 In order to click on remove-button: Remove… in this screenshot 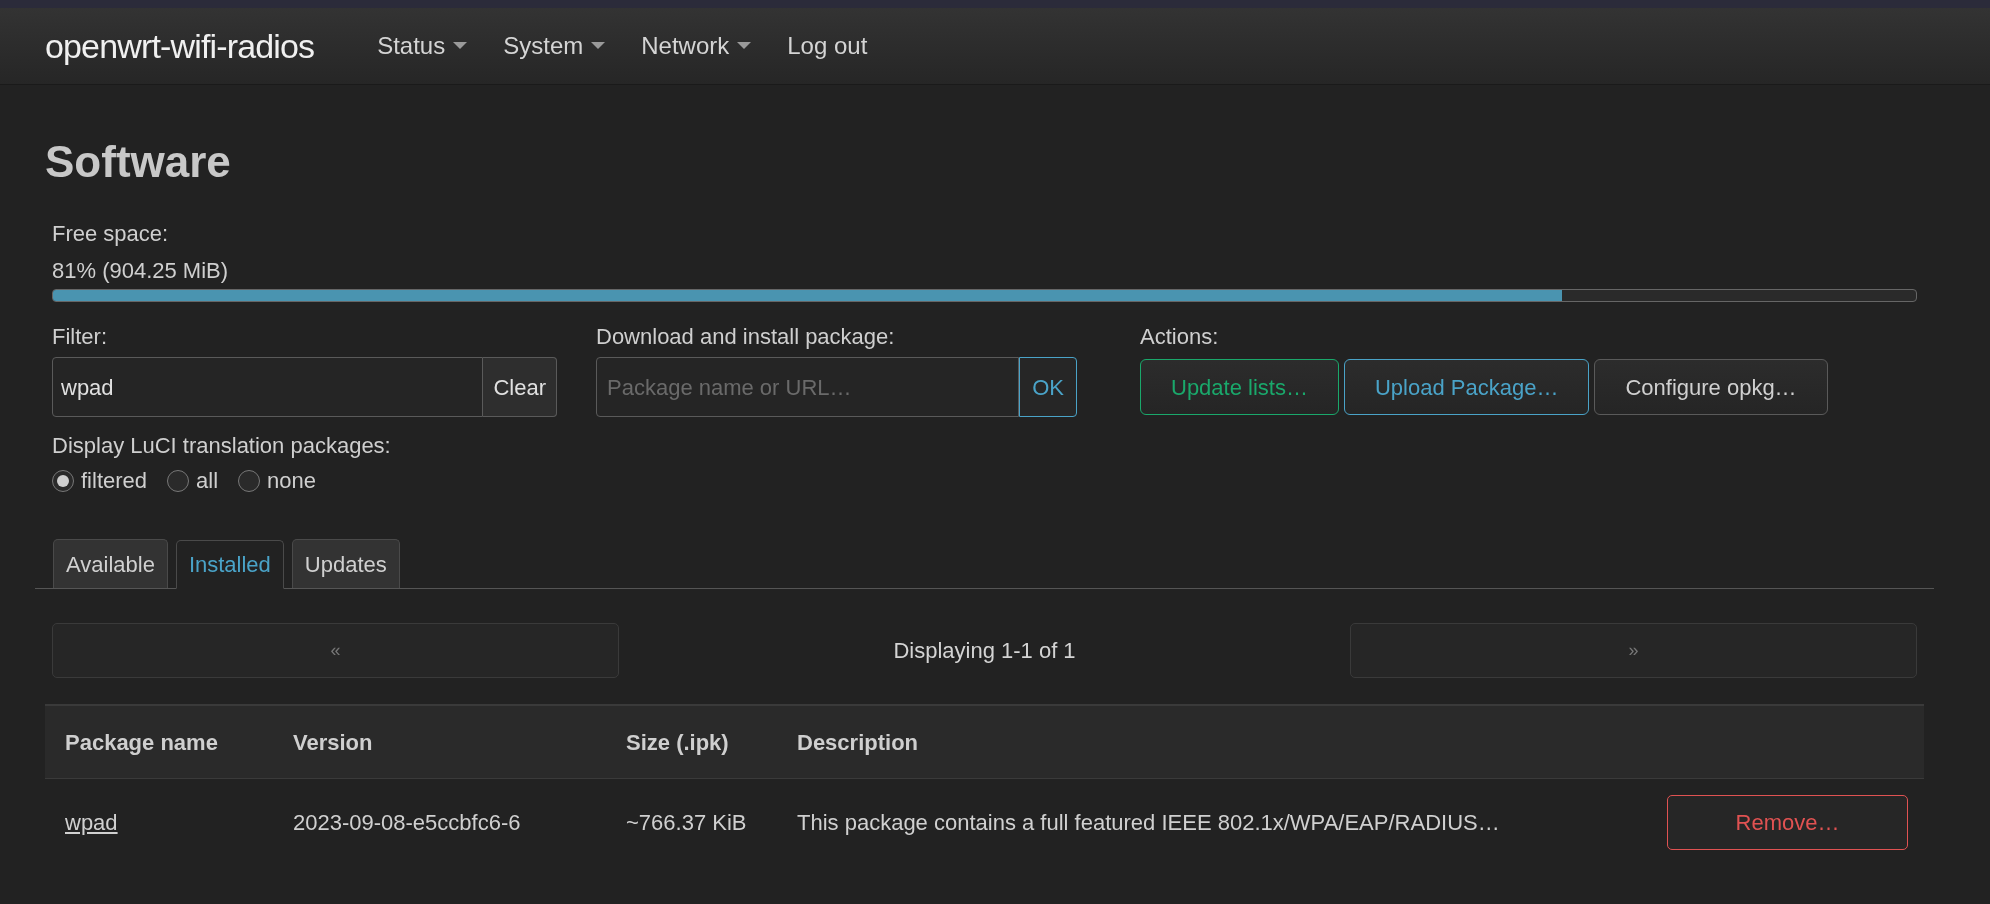, I will do `click(1787, 822)`.